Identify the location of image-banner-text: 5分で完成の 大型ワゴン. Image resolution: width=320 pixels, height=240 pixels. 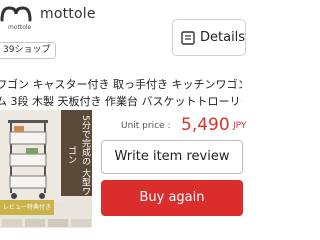
(76, 153).